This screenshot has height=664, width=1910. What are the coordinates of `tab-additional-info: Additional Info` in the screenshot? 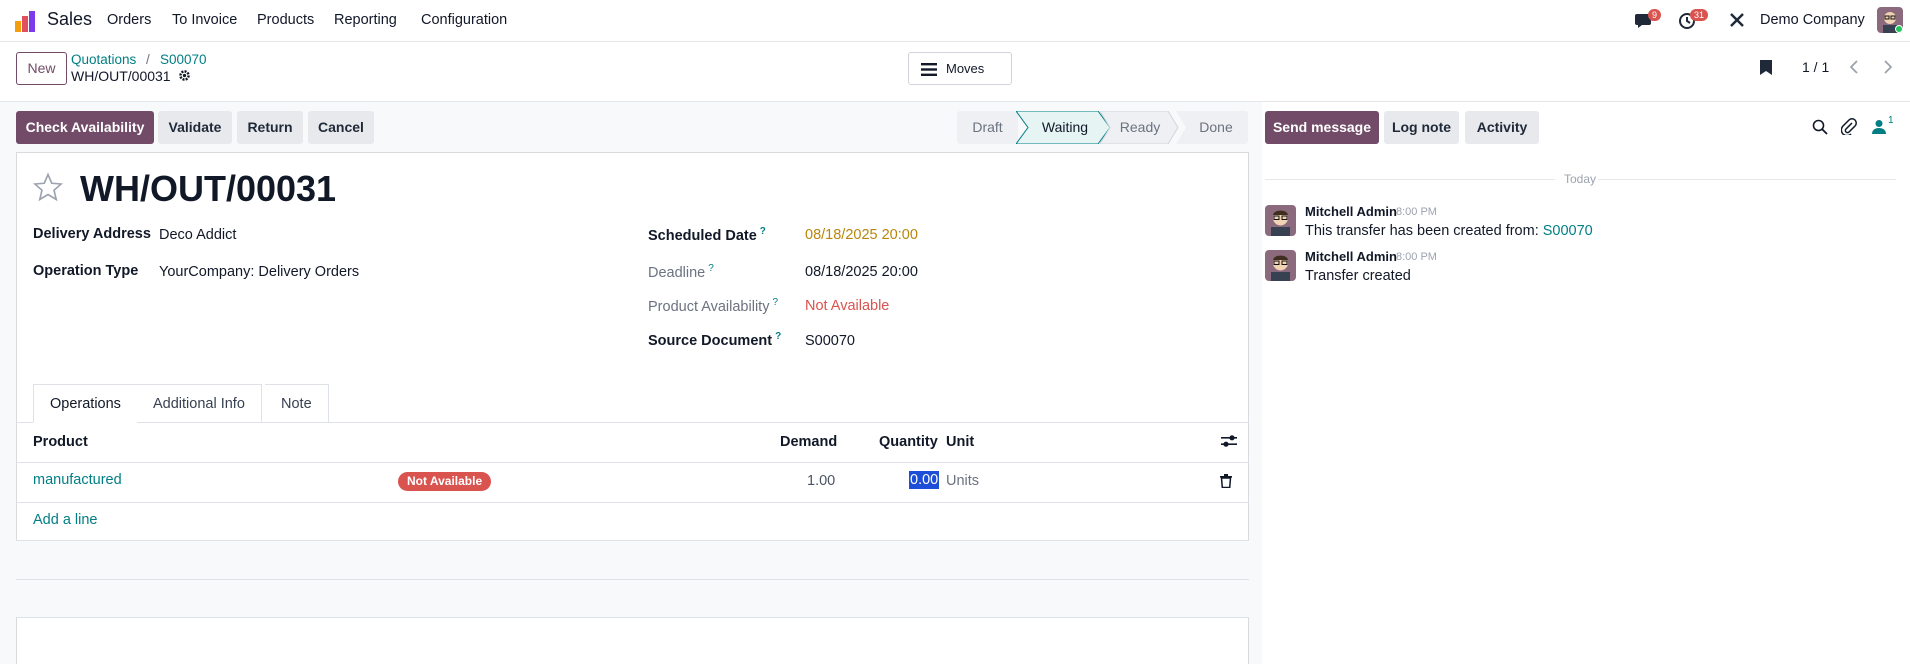 It's located at (199, 403).